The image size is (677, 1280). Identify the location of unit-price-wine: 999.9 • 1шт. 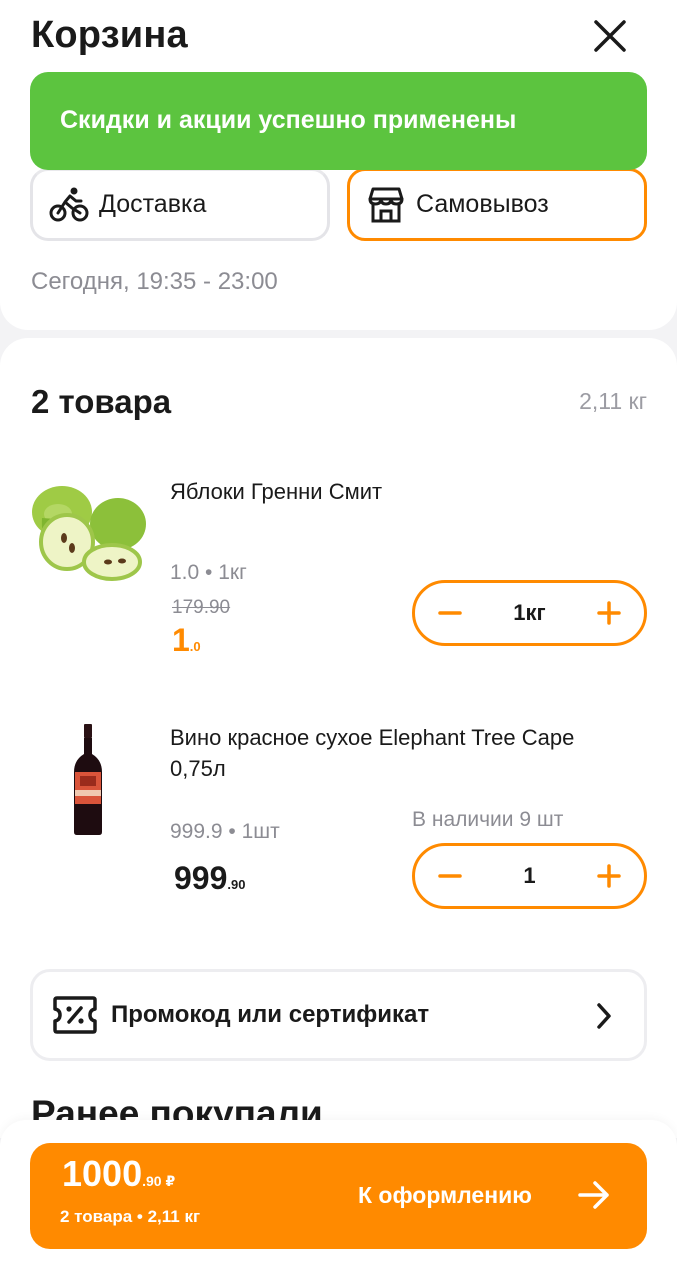
(225, 831).